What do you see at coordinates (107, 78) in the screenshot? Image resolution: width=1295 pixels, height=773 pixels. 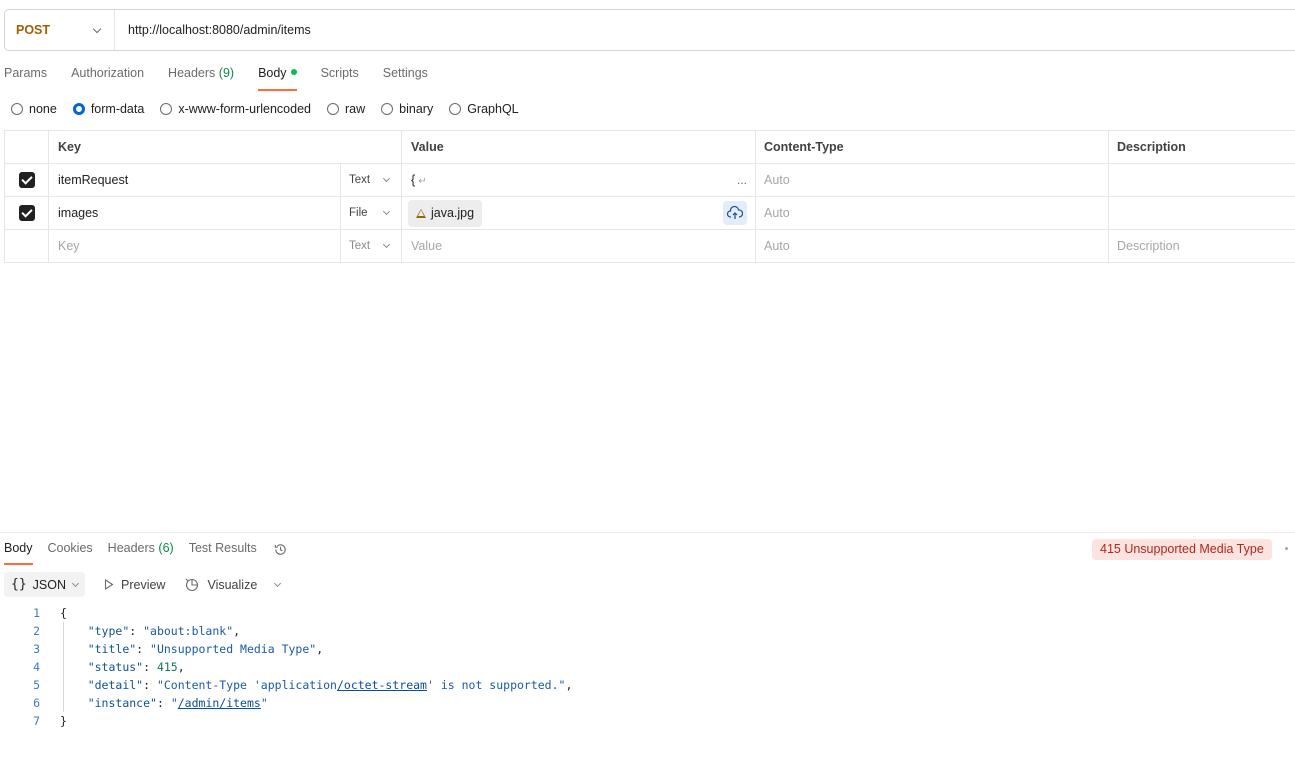 I see `tab-authorization: Authorization` at bounding box center [107, 78].